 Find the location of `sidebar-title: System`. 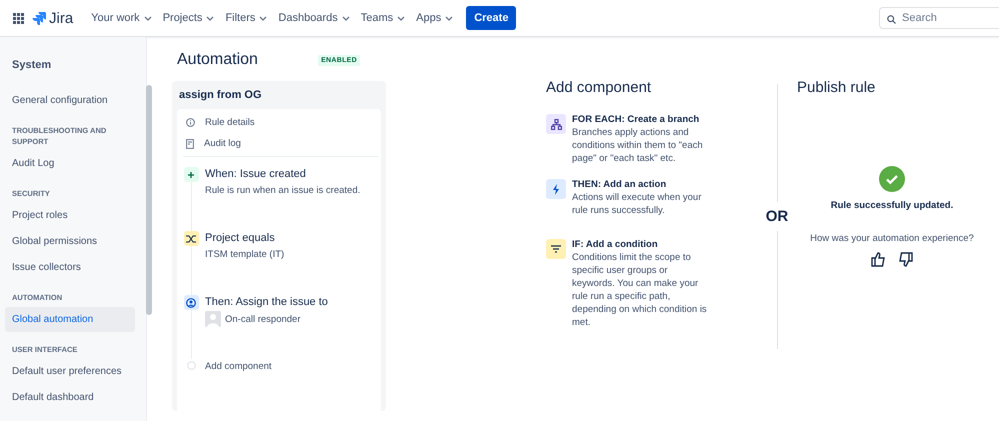

sidebar-title: System is located at coordinates (31, 65).